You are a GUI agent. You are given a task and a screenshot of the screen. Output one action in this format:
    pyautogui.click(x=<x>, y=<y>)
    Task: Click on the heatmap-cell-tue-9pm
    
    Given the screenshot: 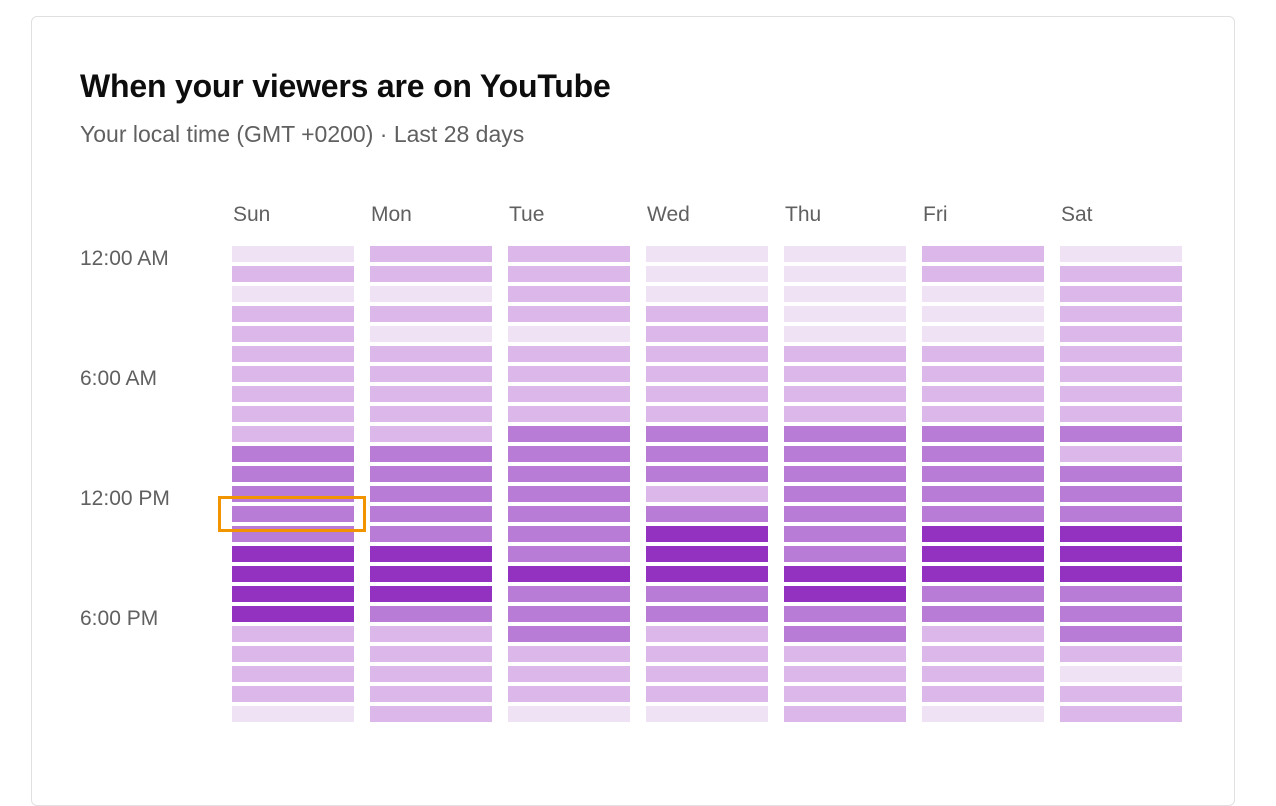 What is the action you would take?
    pyautogui.click(x=569, y=674)
    